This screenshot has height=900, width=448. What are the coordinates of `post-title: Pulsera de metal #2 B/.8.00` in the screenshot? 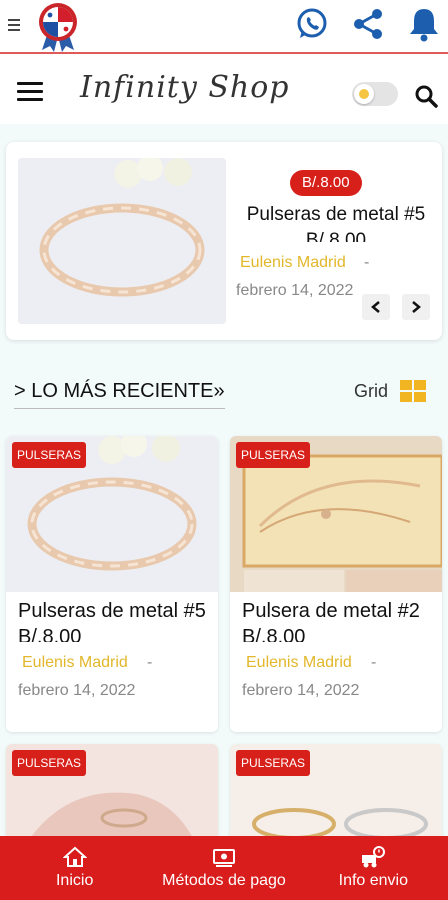 It's located at (340, 620).